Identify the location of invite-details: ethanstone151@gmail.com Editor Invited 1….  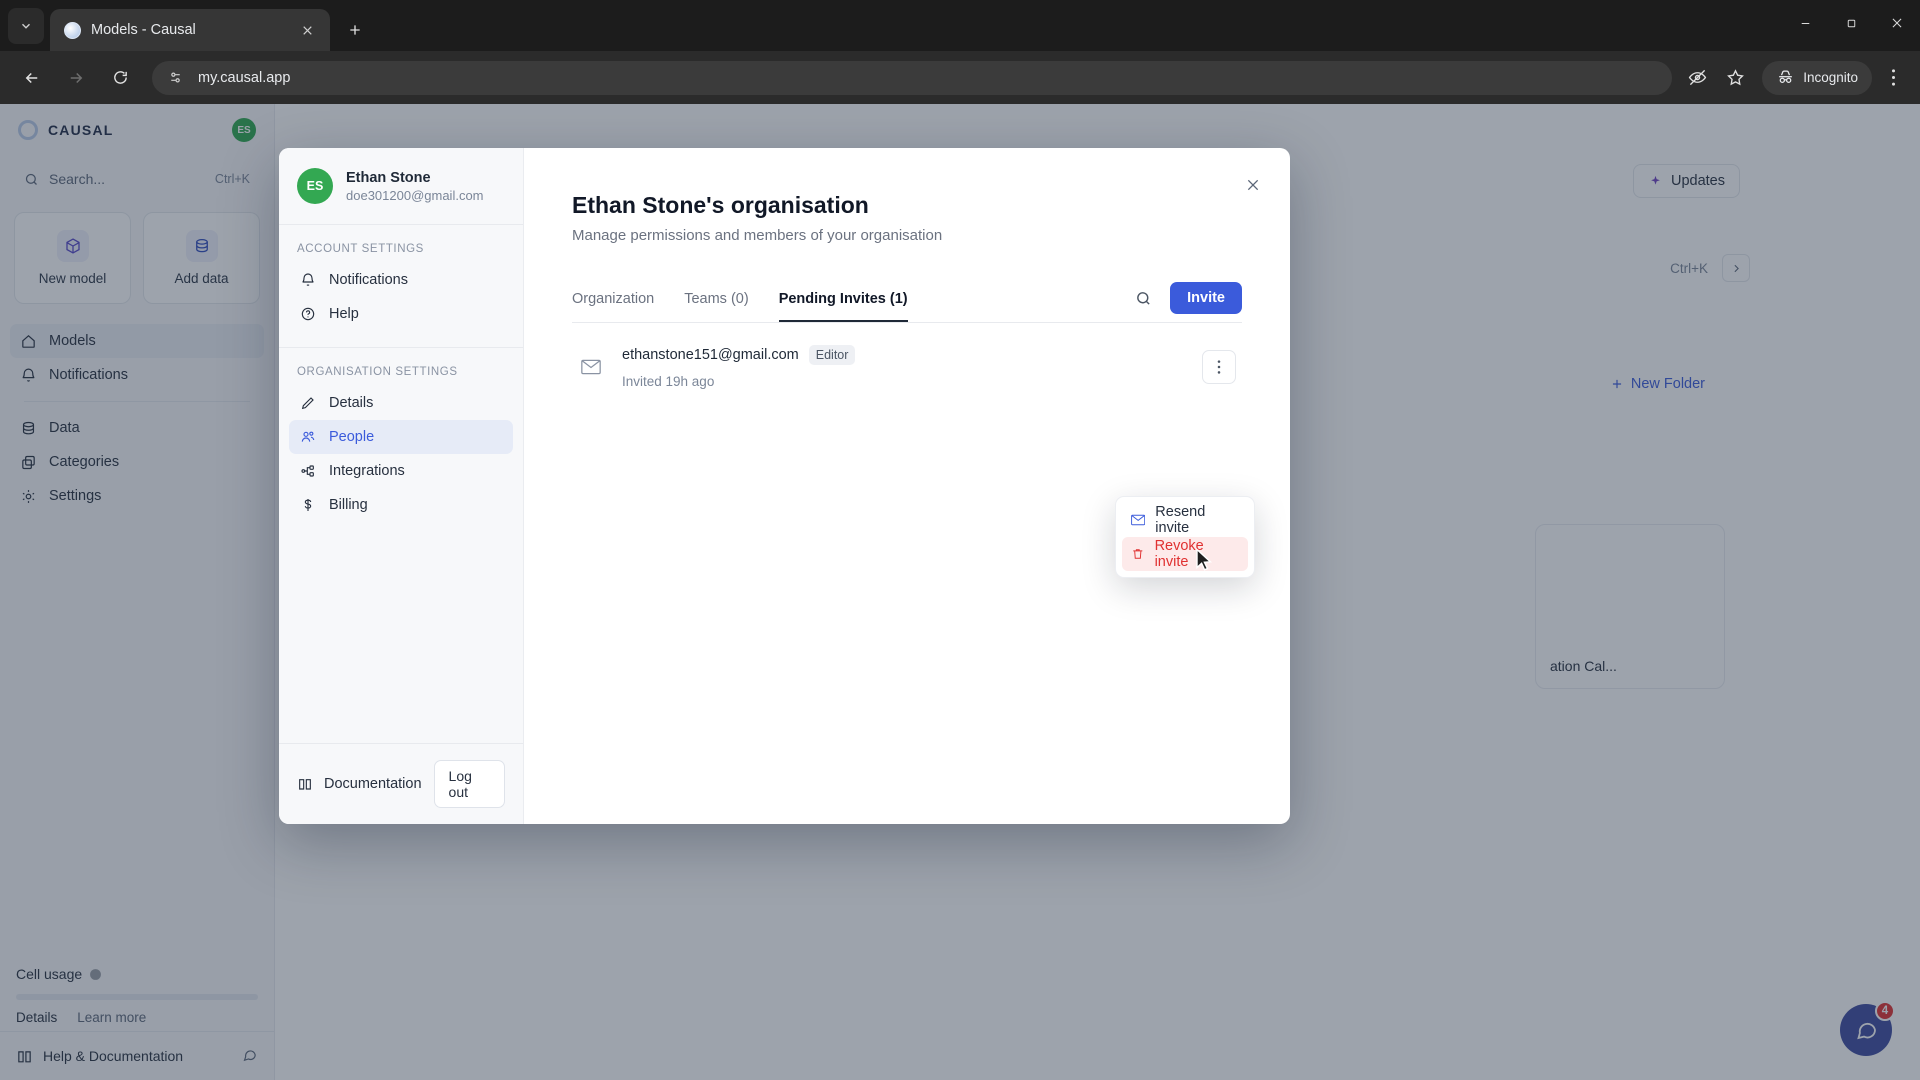
(739, 367).